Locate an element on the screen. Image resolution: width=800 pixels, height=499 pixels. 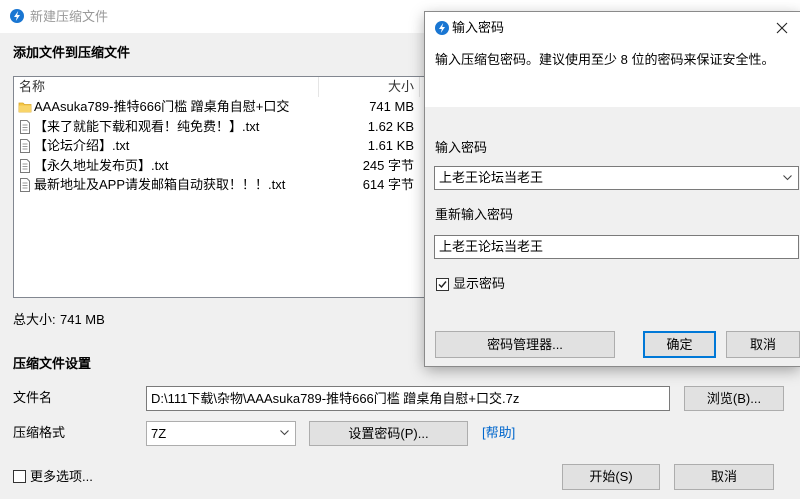
password-dialog-title: 输入密码 is located at coordinates (478, 27).